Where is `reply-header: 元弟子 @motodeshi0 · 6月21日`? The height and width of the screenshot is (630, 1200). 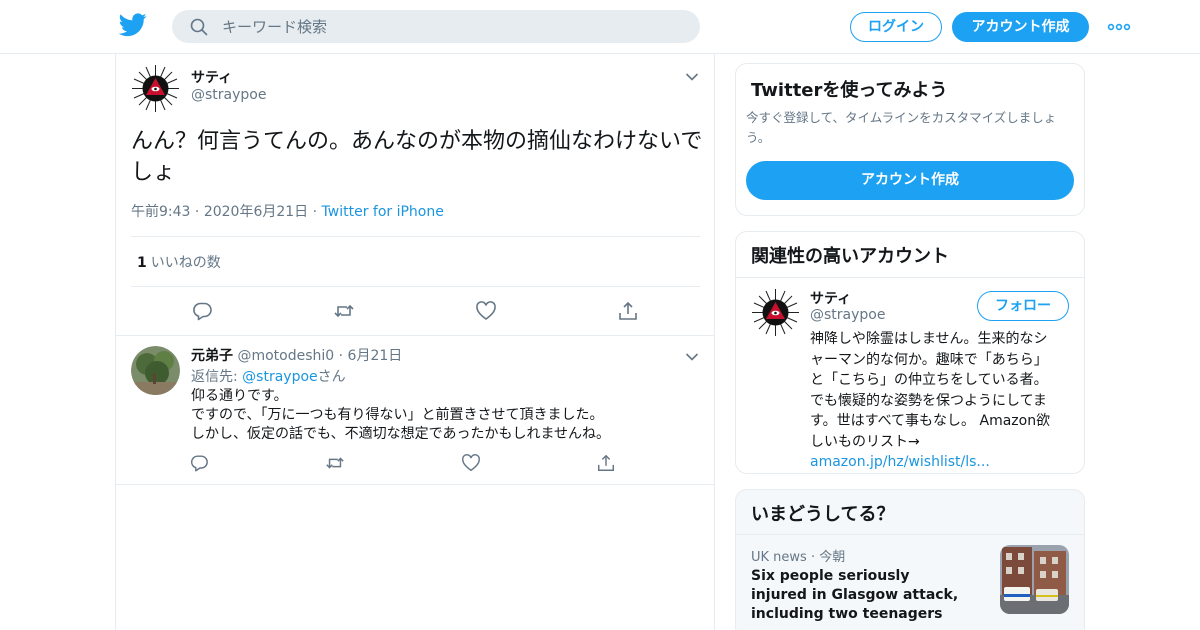 reply-header: 元弟子 @motodeshi0 · 6月21日 is located at coordinates (296, 355).